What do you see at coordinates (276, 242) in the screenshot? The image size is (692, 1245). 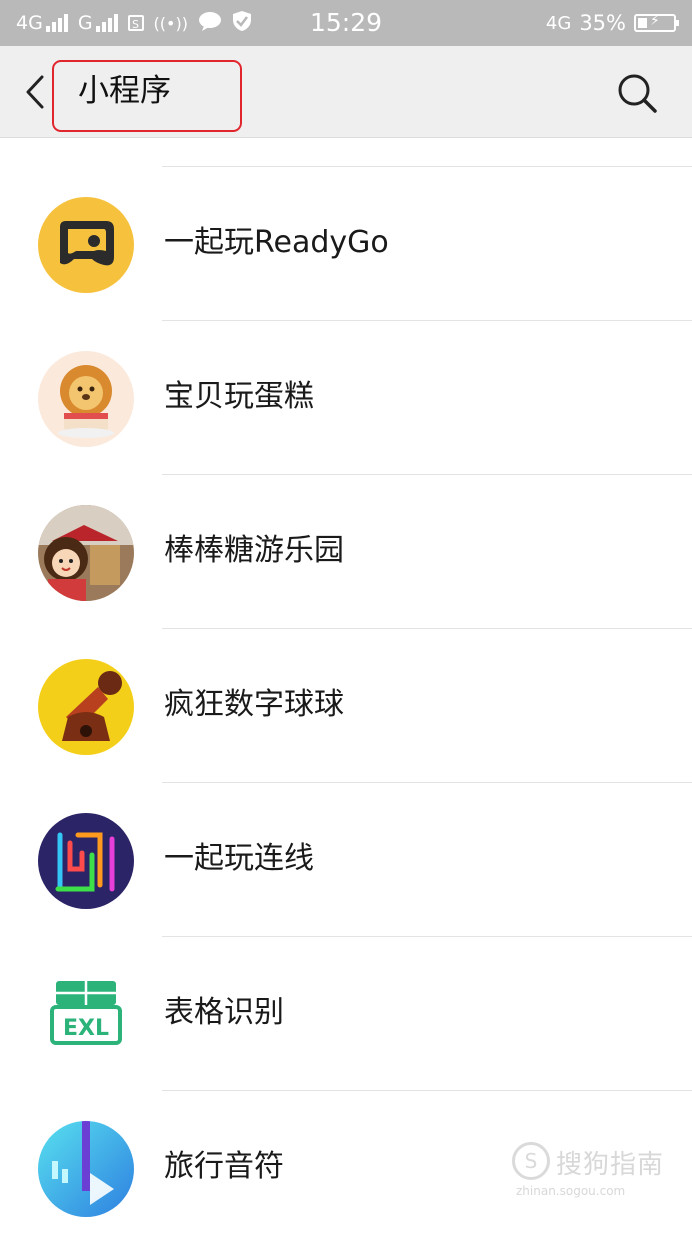 I see `item-name: 一起玩ReadyGo` at bounding box center [276, 242].